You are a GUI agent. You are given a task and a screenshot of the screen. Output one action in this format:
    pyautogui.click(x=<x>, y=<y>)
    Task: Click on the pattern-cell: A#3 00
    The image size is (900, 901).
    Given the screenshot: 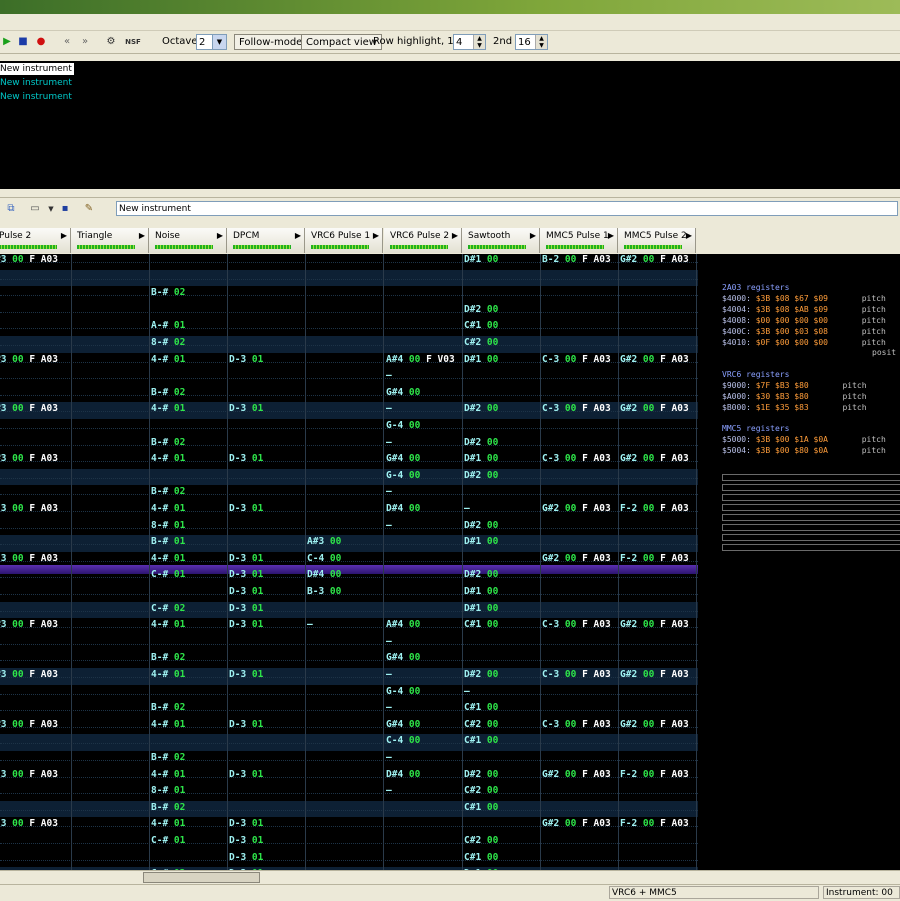 What is the action you would take?
    pyautogui.click(x=345, y=542)
    